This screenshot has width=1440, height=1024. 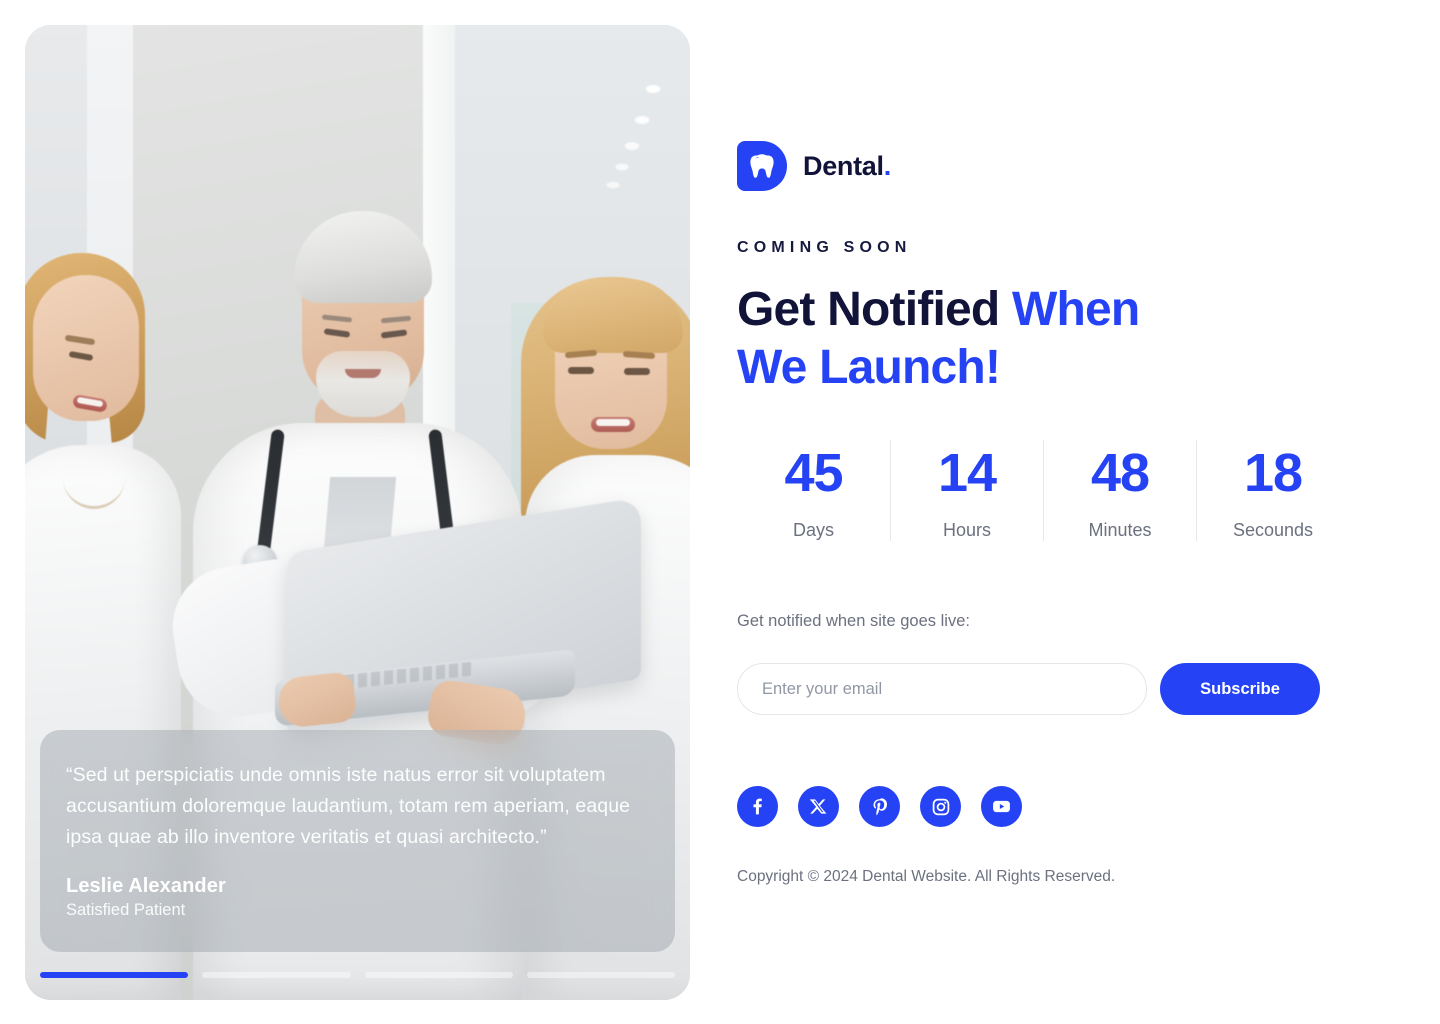 What do you see at coordinates (757, 806) in the screenshot?
I see `facebook-icon` at bounding box center [757, 806].